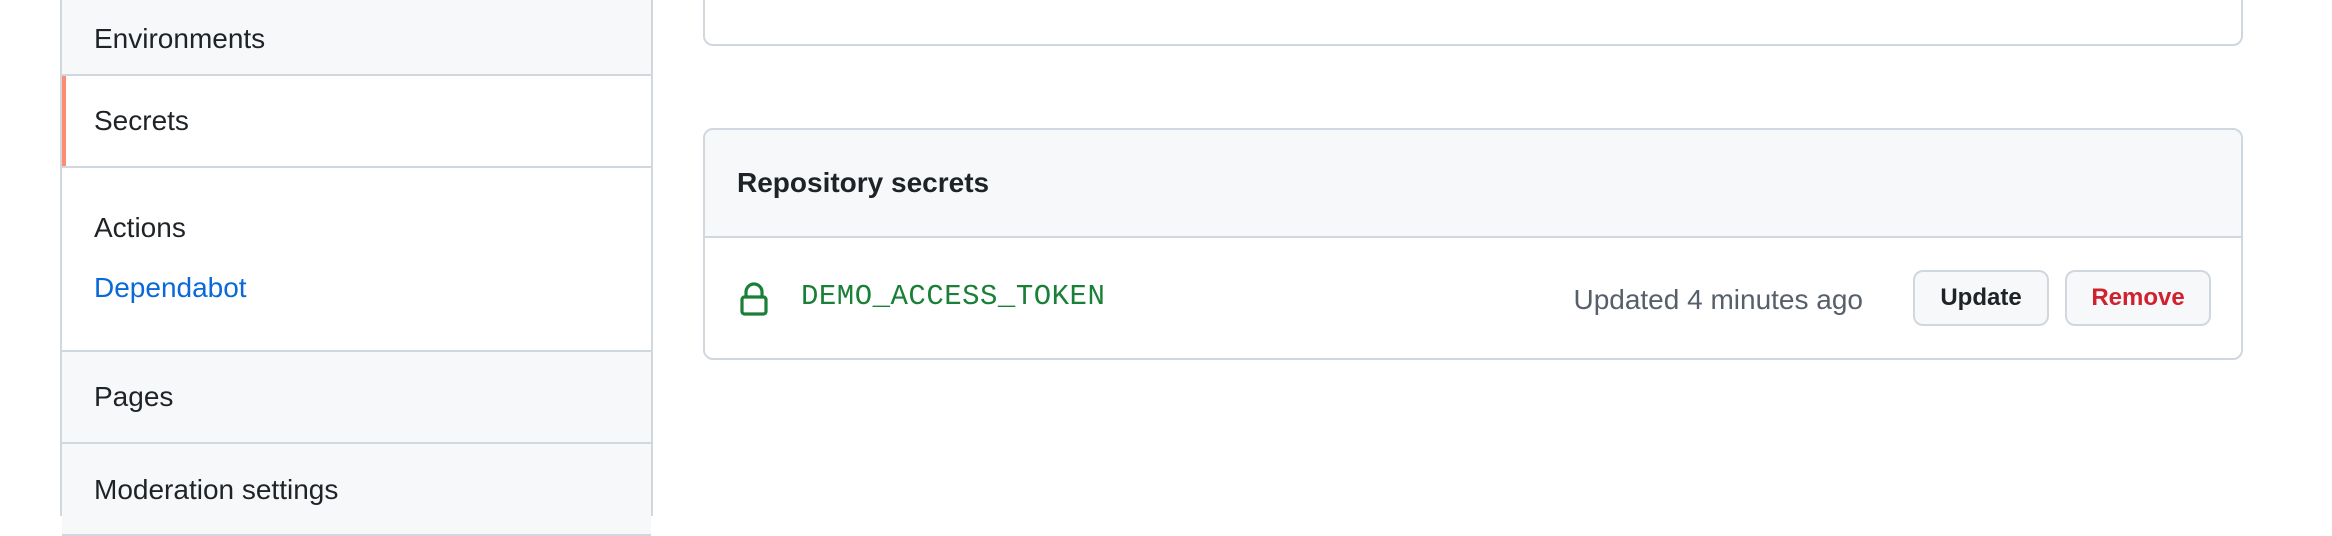 The width and height of the screenshot is (2332, 536). What do you see at coordinates (356, 38) in the screenshot?
I see `sidebar-item-environments: Environments` at bounding box center [356, 38].